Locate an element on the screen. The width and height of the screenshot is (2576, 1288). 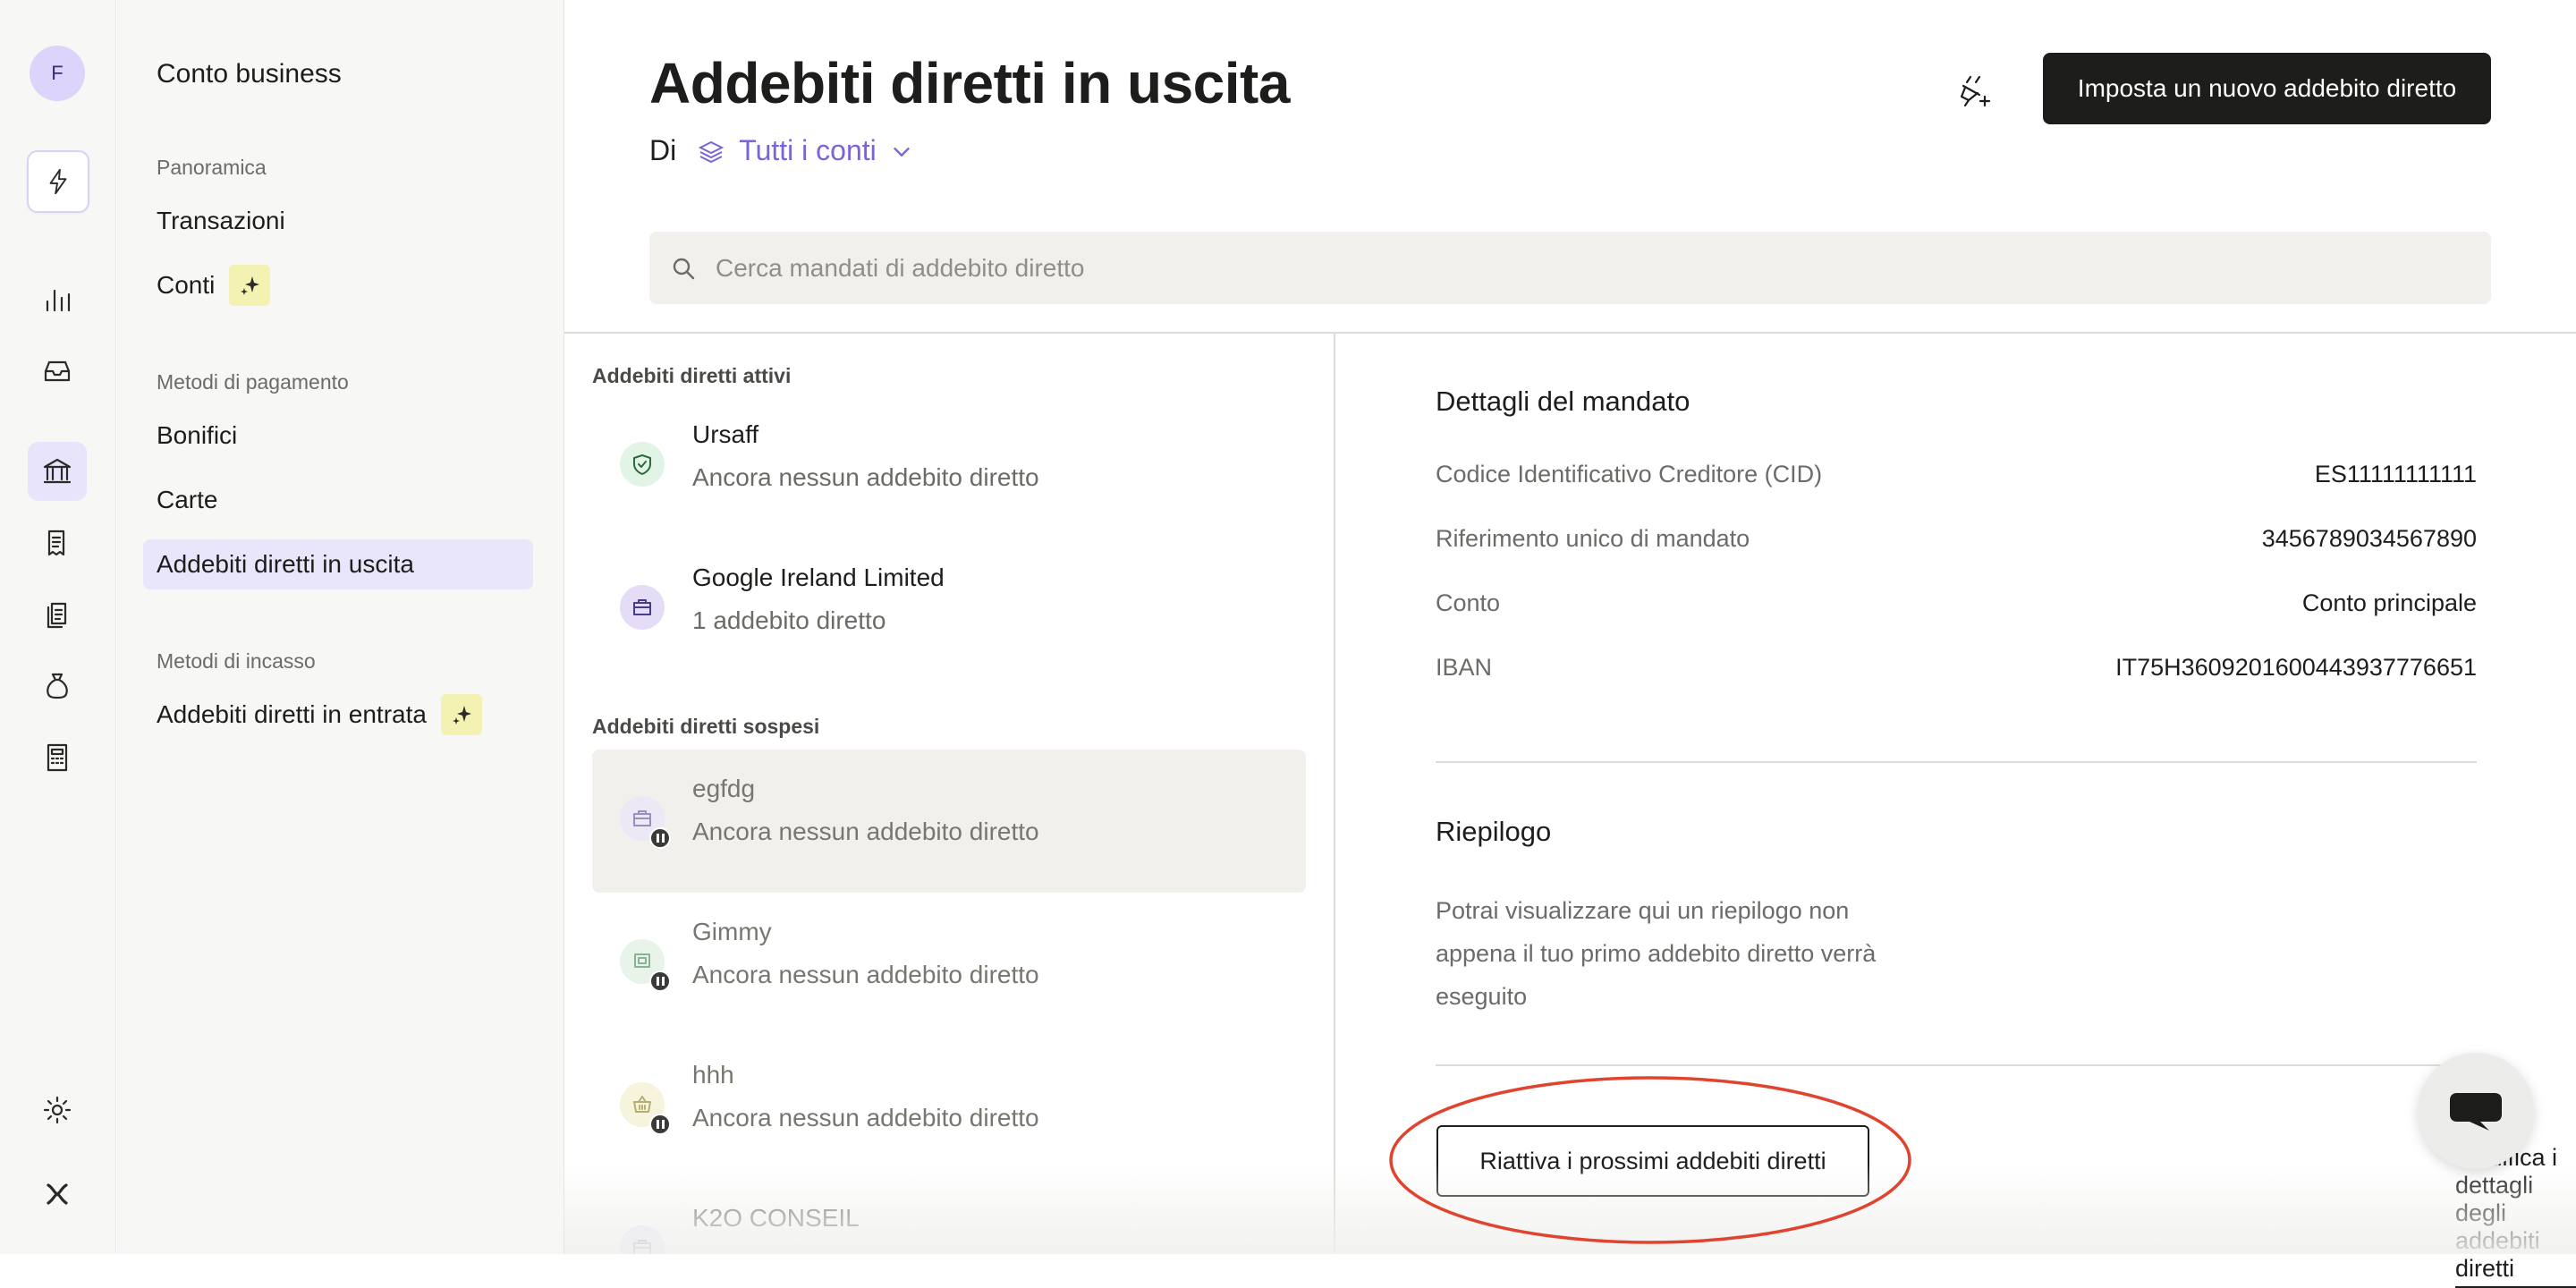
reactivate-button: Riattiva i prossimi addebiti diretti is located at coordinates (1652, 1161).